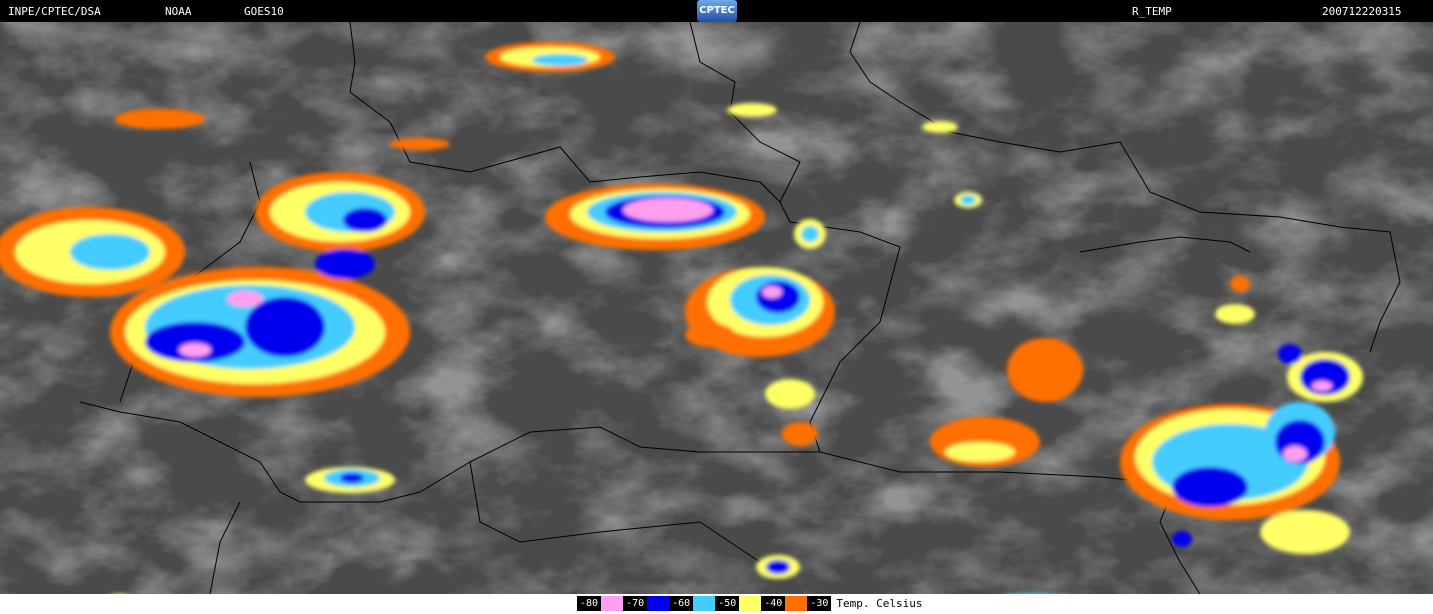 Image resolution: width=1433 pixels, height=614 pixels. I want to click on legend-label: -80, so click(589, 603).